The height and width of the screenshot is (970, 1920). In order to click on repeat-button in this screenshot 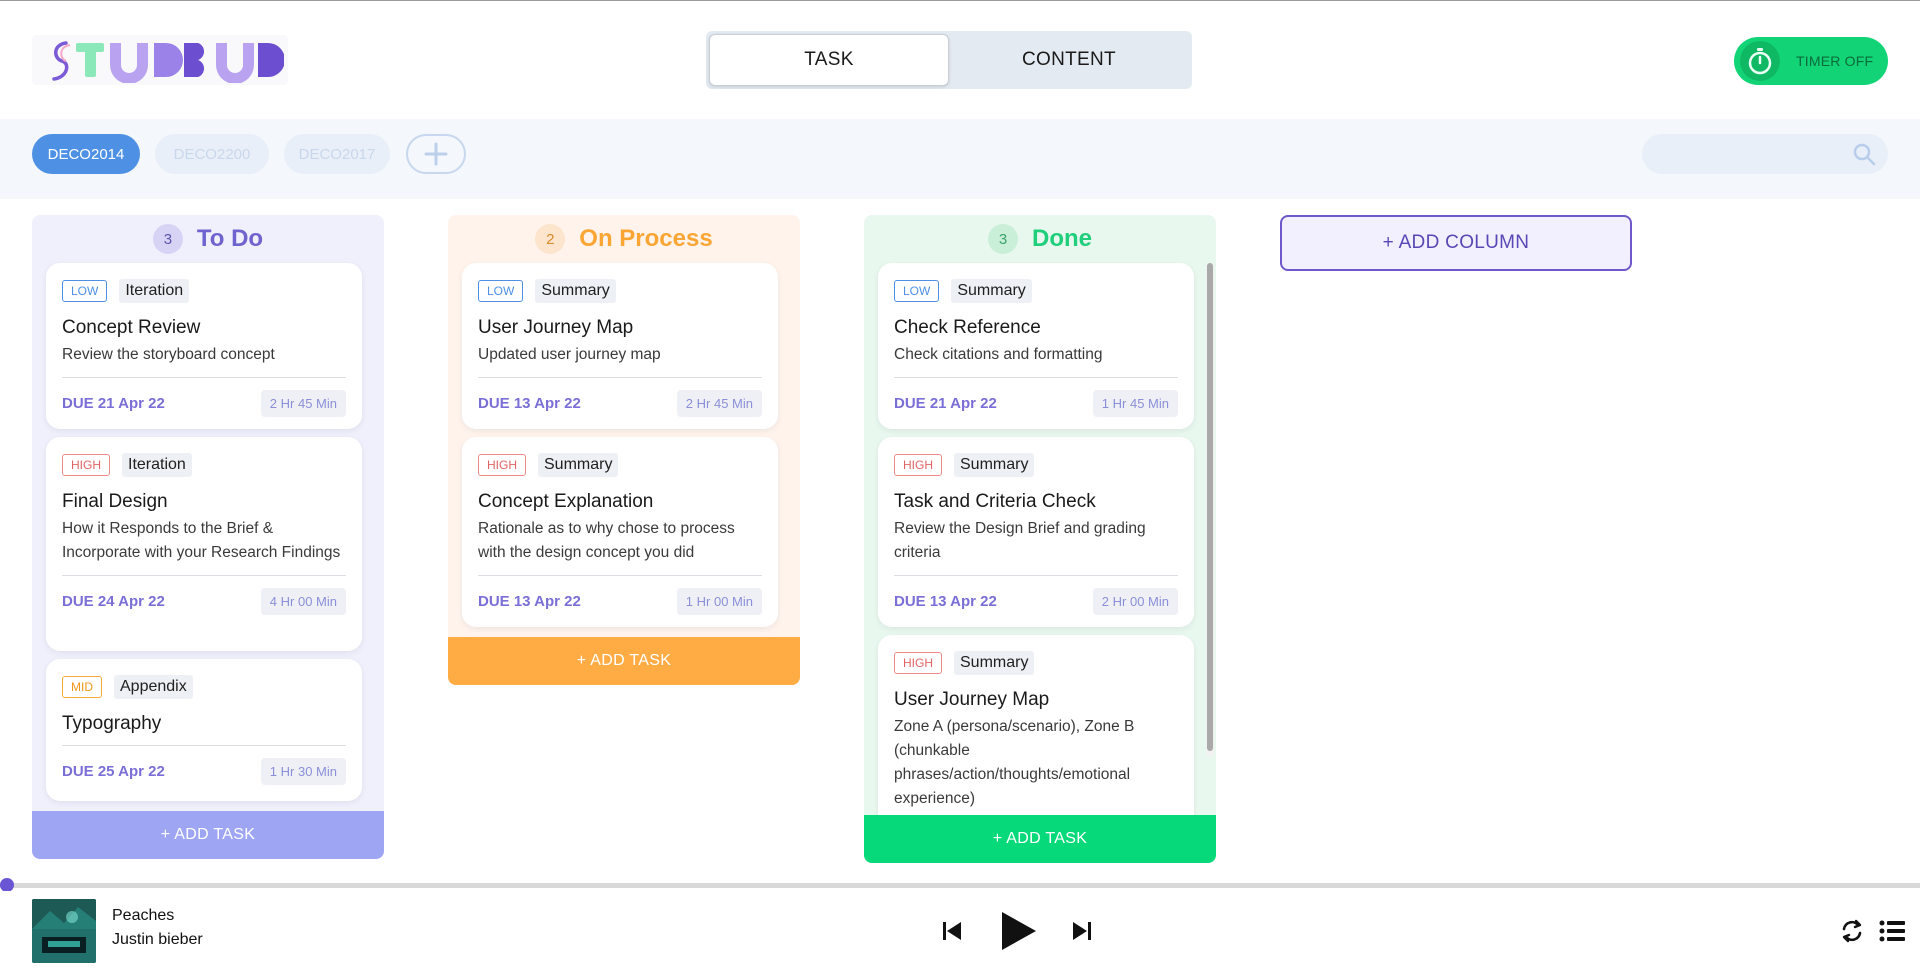, I will do `click(1852, 931)`.